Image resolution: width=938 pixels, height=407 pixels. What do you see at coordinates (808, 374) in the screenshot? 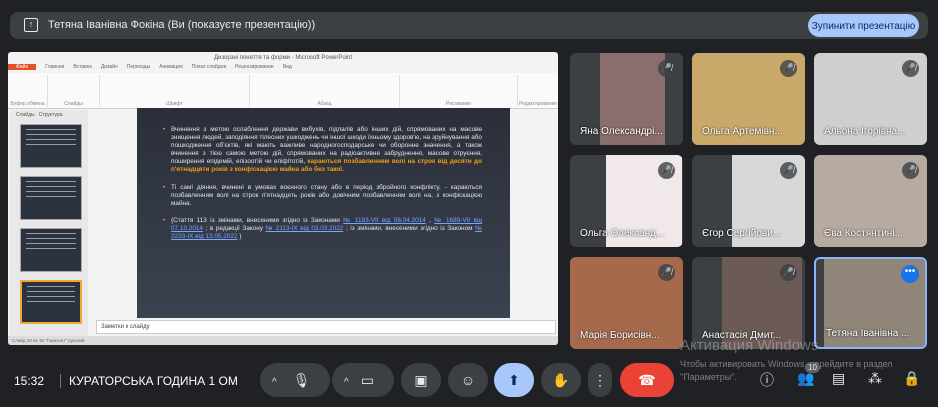
I see `people-button: 👥 10` at bounding box center [808, 374].